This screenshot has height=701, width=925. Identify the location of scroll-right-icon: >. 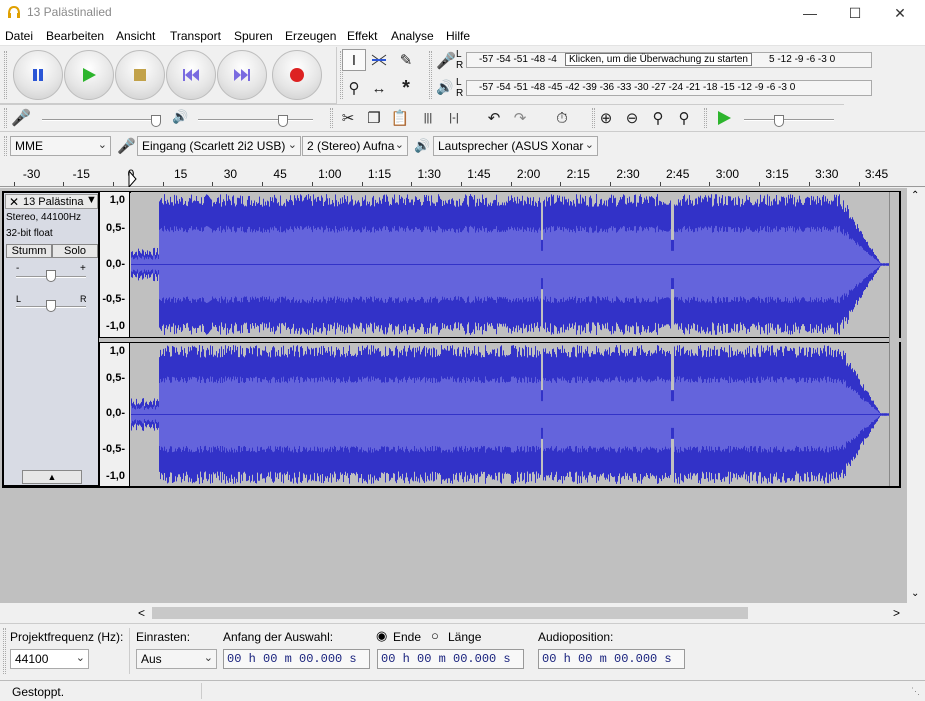
(896, 613).